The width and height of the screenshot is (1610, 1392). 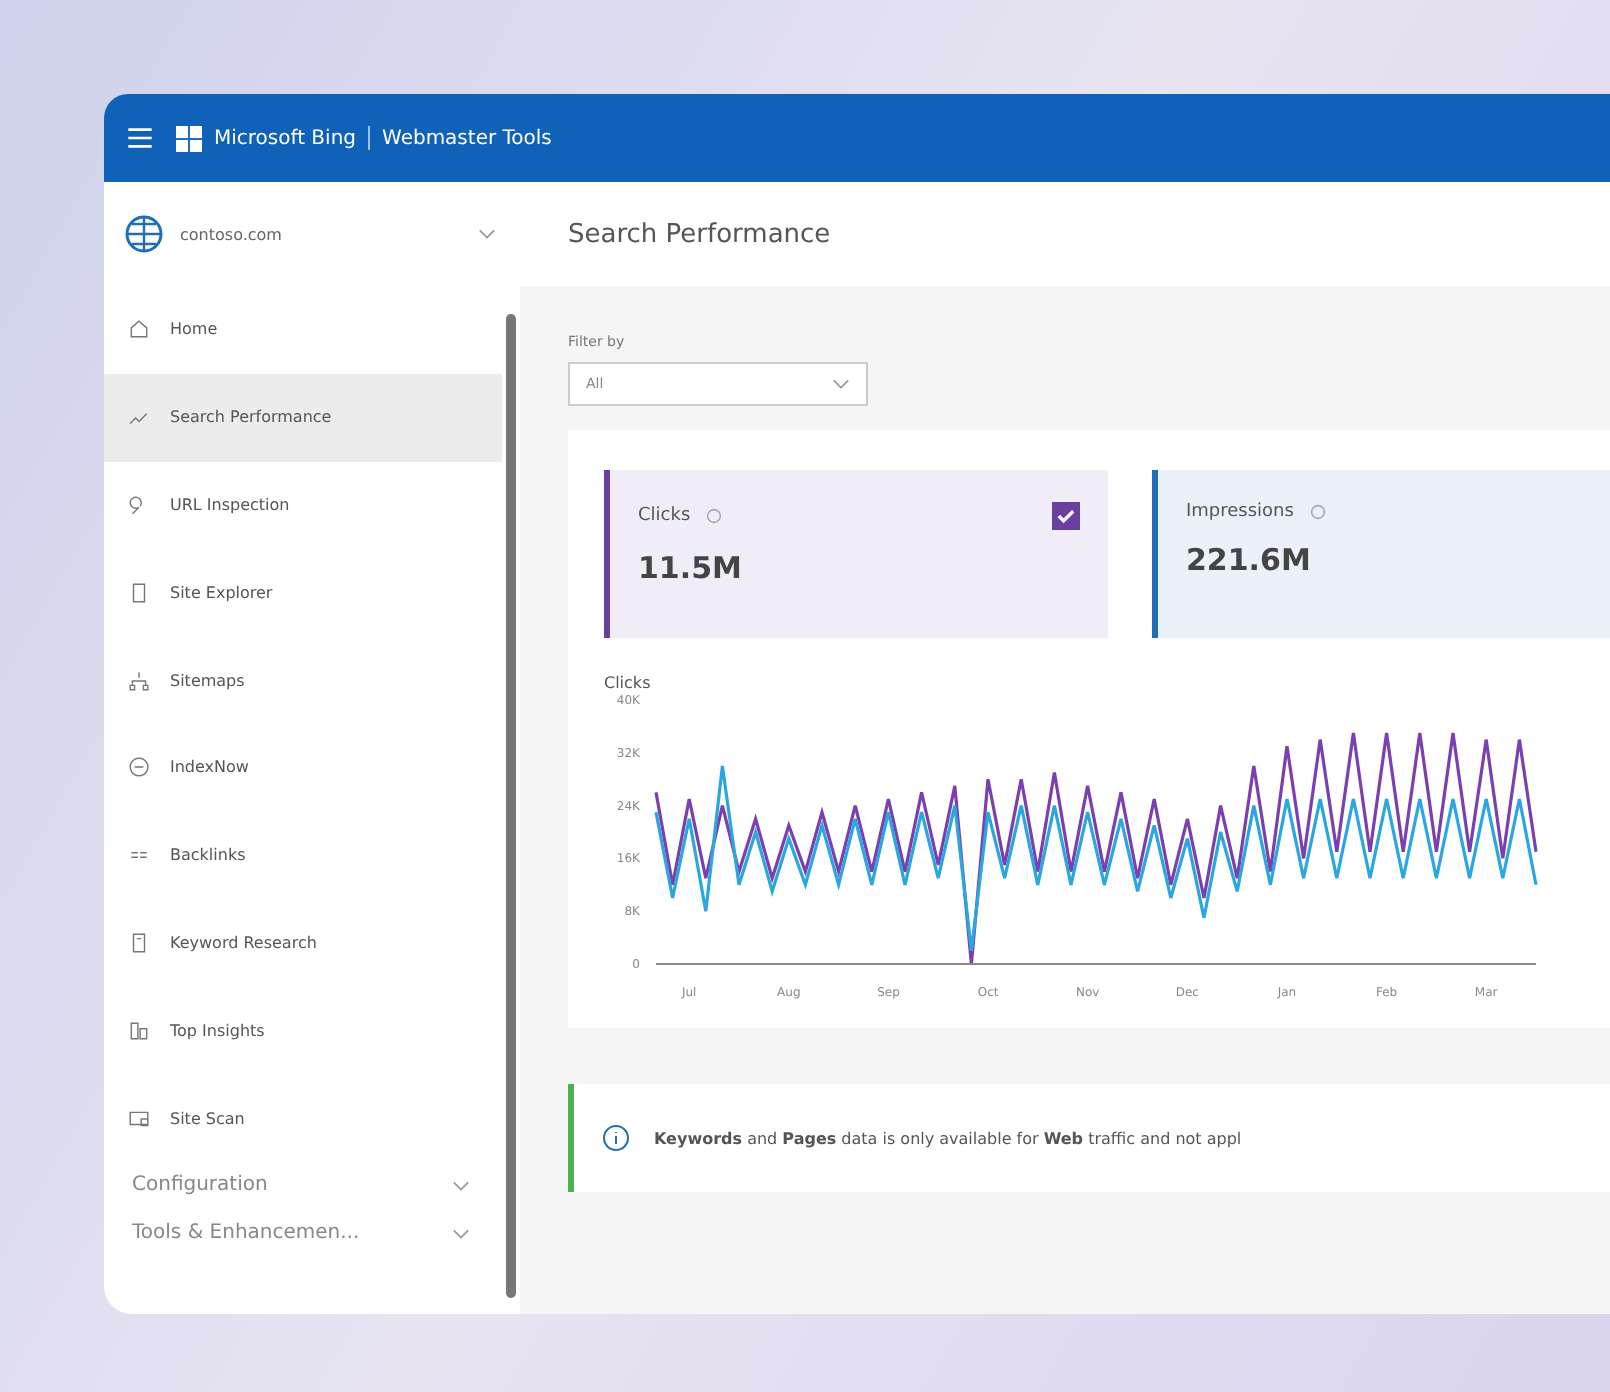 What do you see at coordinates (664, 516) in the screenshot?
I see `metric-label: Clicks` at bounding box center [664, 516].